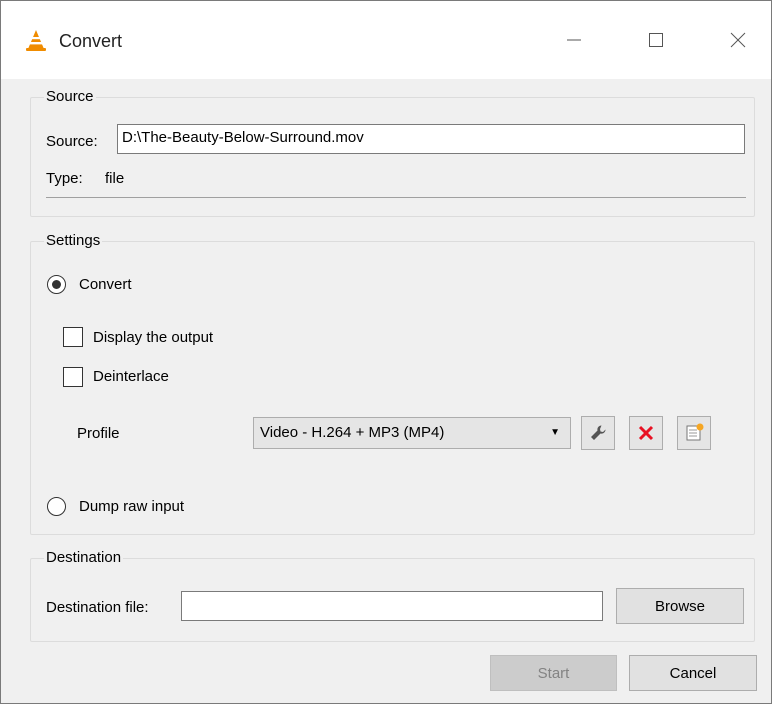 This screenshot has width=772, height=704. What do you see at coordinates (73, 337) in the screenshot?
I see `display-output-checkbox` at bounding box center [73, 337].